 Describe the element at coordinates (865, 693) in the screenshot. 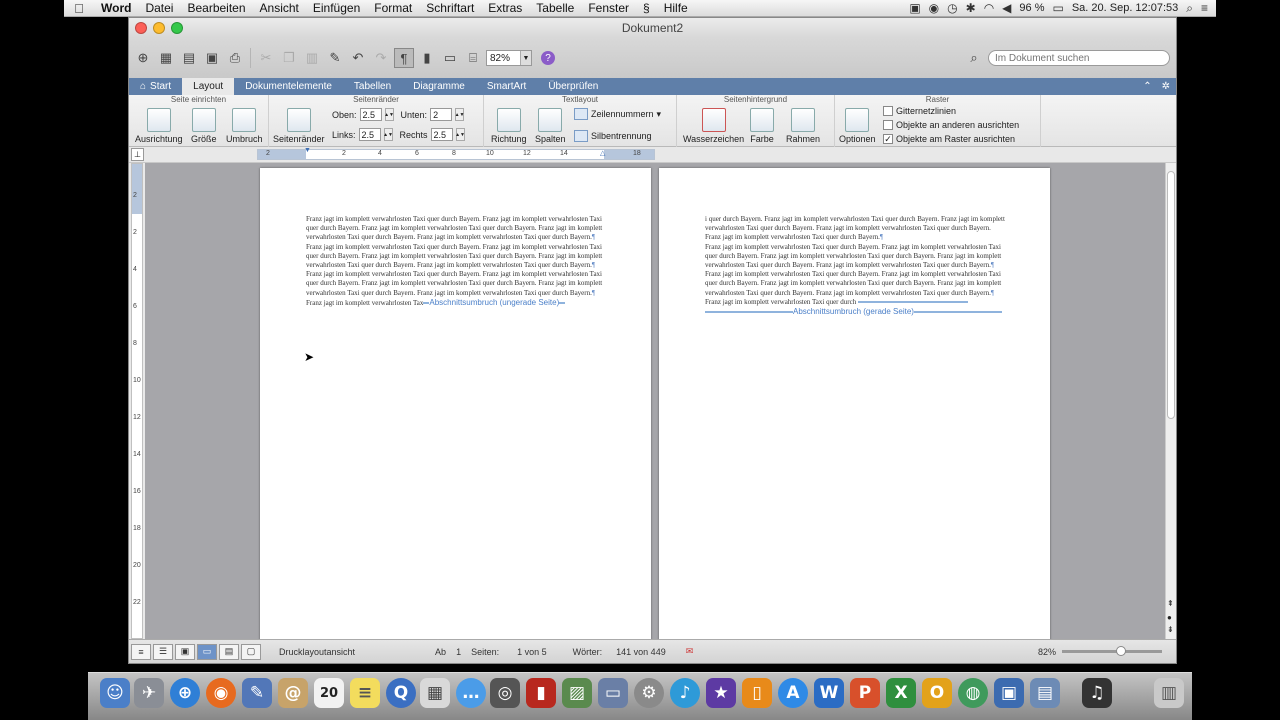

I see `powerpoint-icon: P` at that location.